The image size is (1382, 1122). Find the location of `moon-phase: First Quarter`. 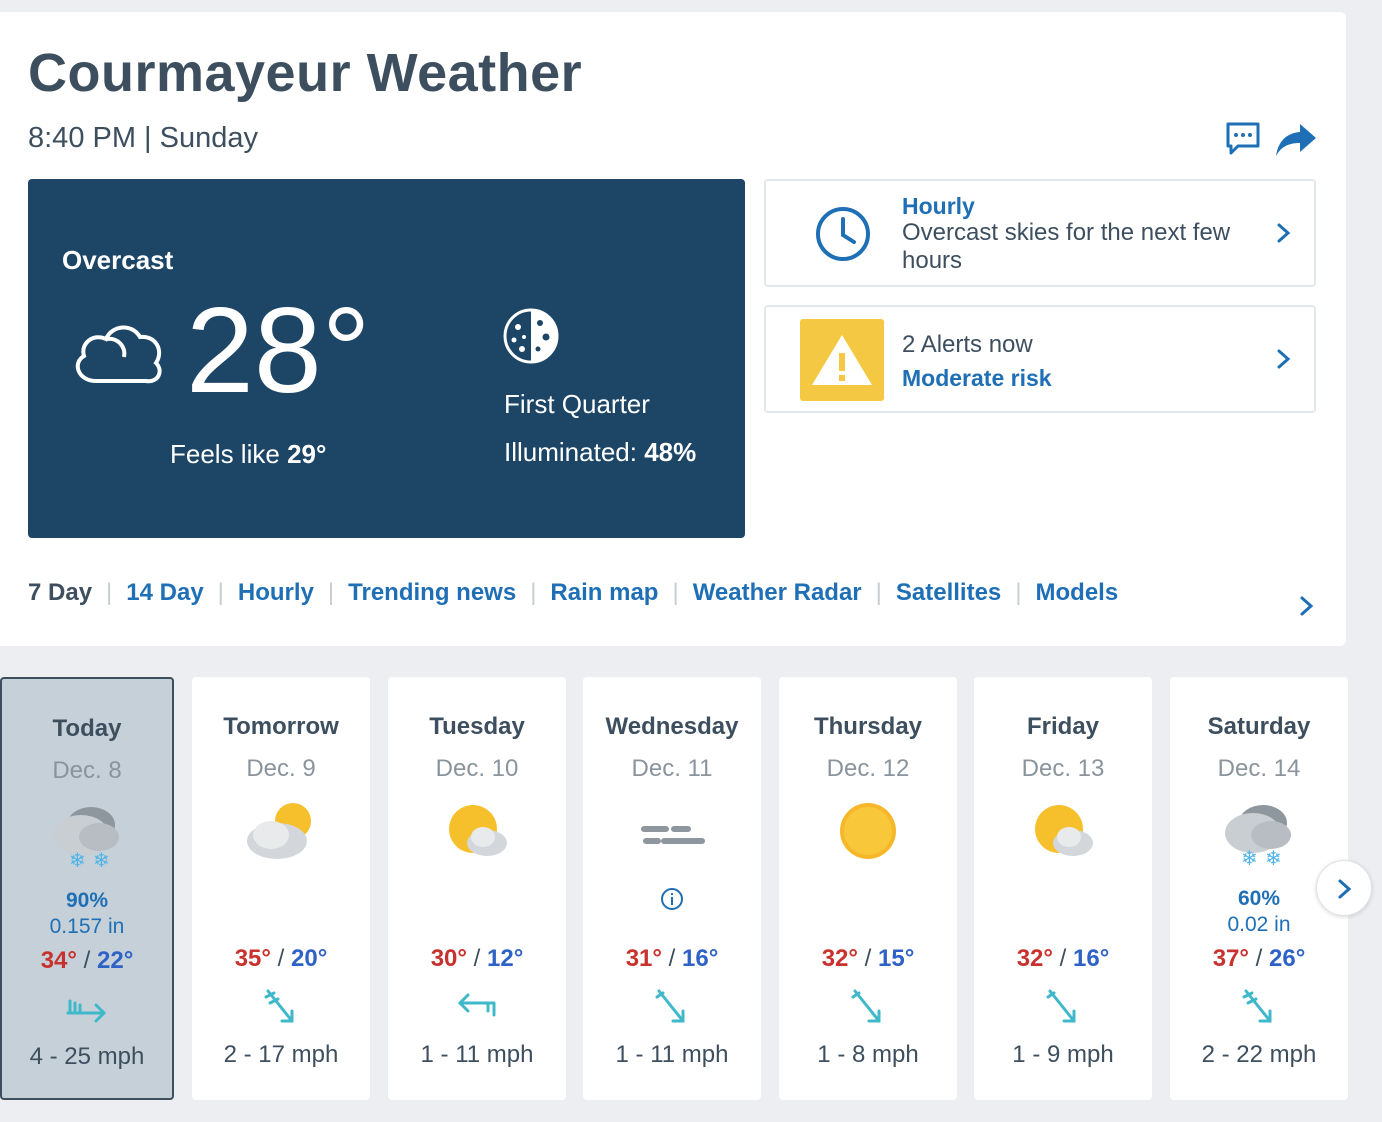

moon-phase: First Quarter is located at coordinates (577, 404).